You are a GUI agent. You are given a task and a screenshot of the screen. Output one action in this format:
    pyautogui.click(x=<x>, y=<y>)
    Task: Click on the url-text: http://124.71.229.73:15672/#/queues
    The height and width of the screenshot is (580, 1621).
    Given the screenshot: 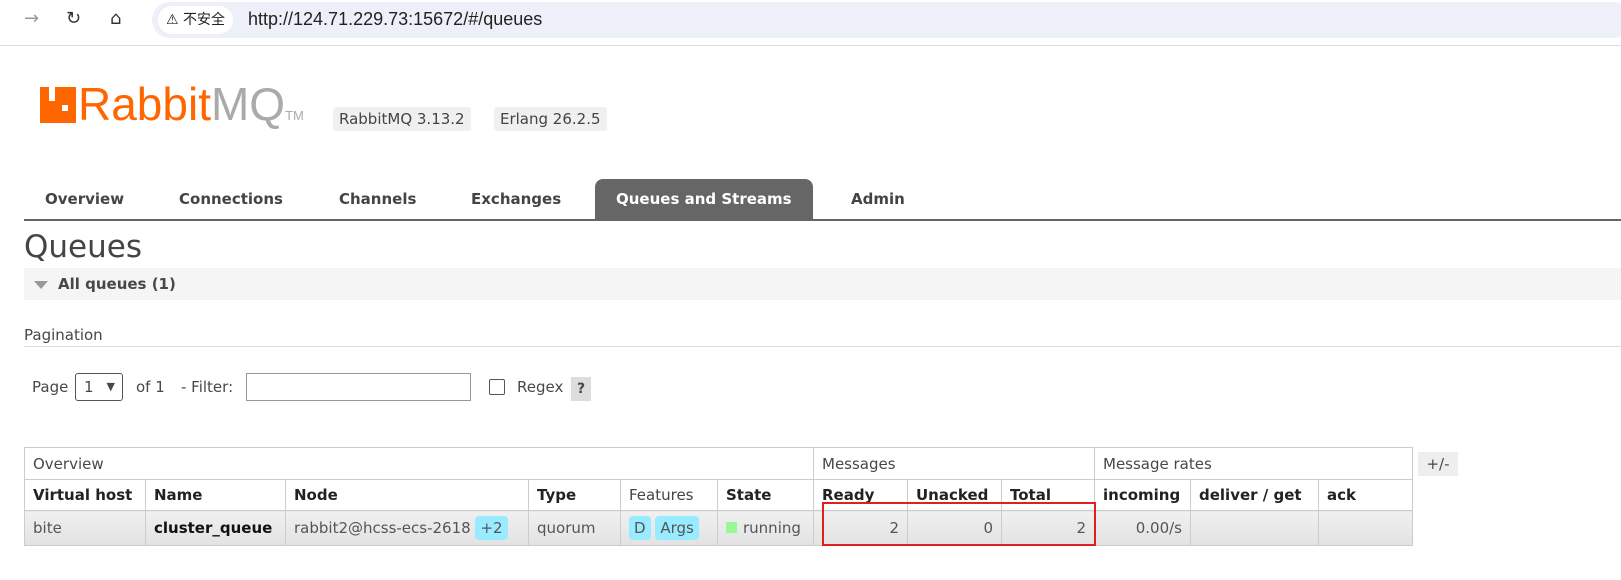 What is the action you would take?
    pyautogui.click(x=395, y=19)
    